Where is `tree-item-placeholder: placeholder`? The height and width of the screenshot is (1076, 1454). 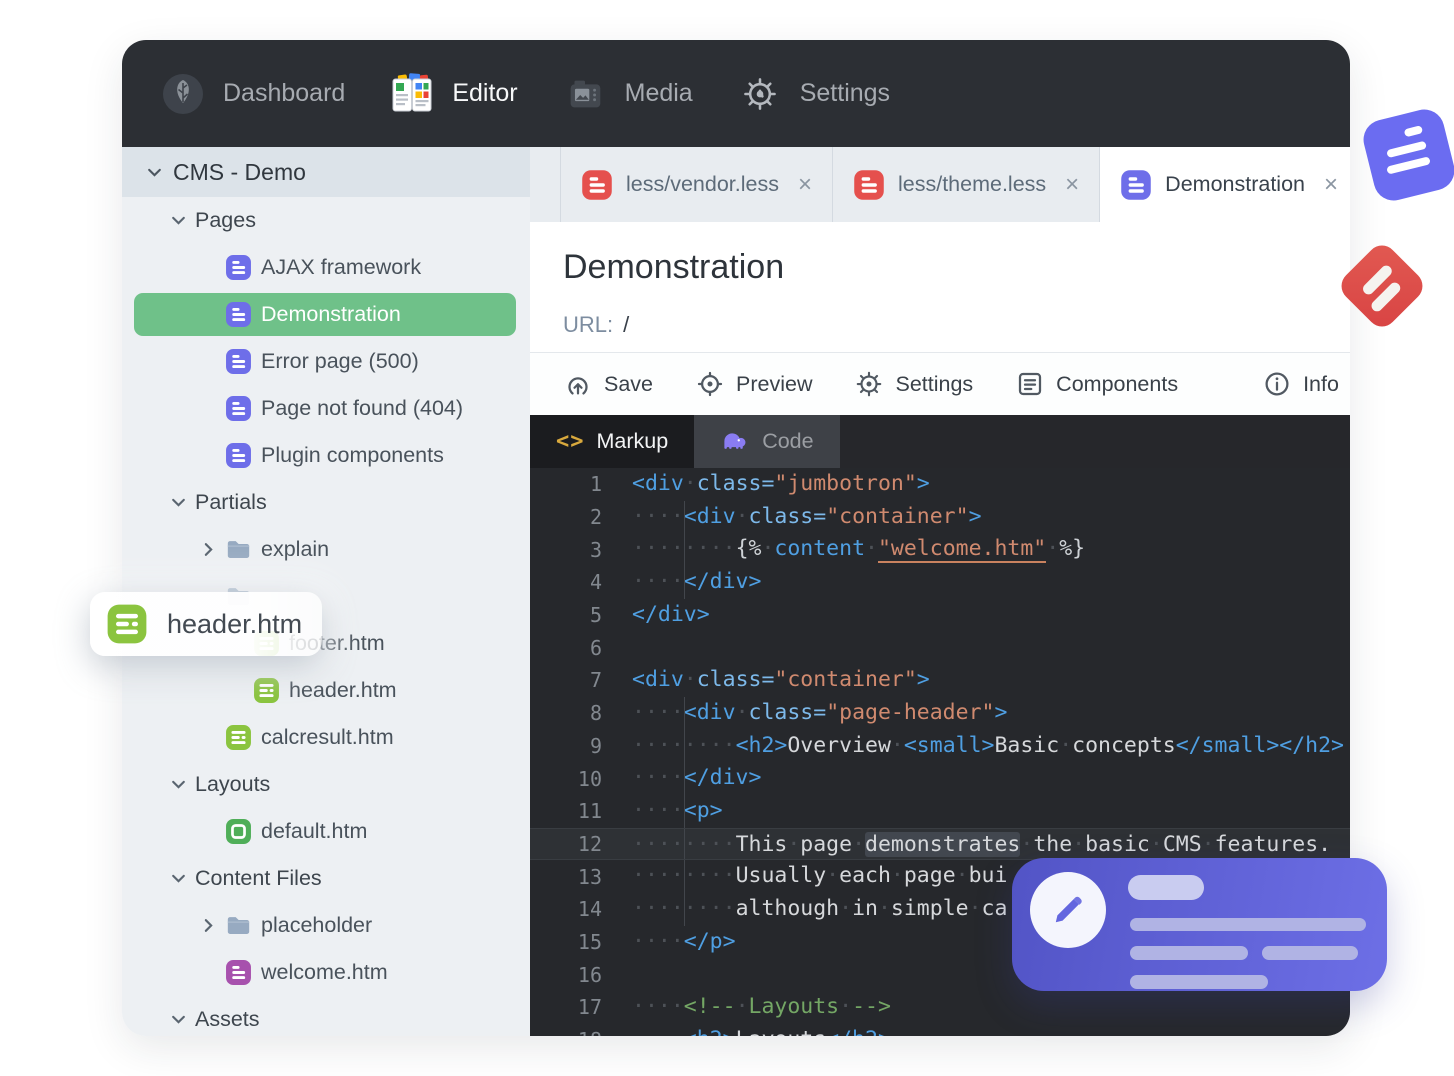
tree-item-placeholder: placeholder is located at coordinates (326, 925).